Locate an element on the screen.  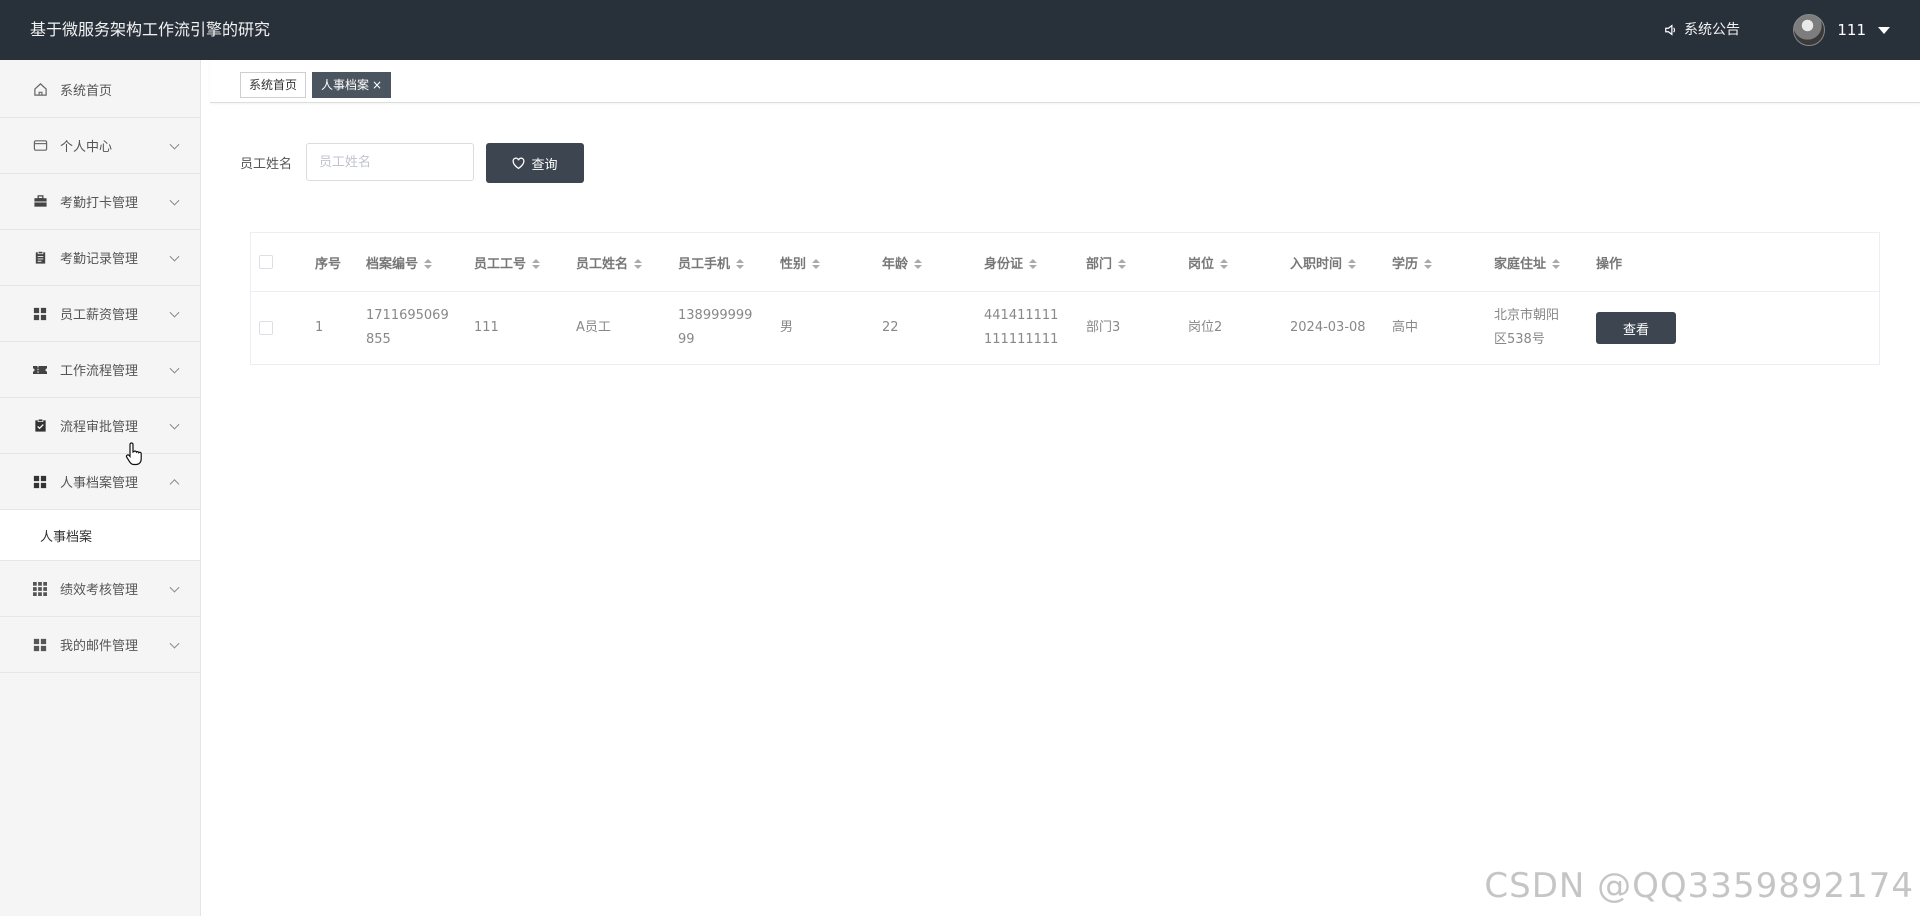
close-icon: × is located at coordinates (377, 85).